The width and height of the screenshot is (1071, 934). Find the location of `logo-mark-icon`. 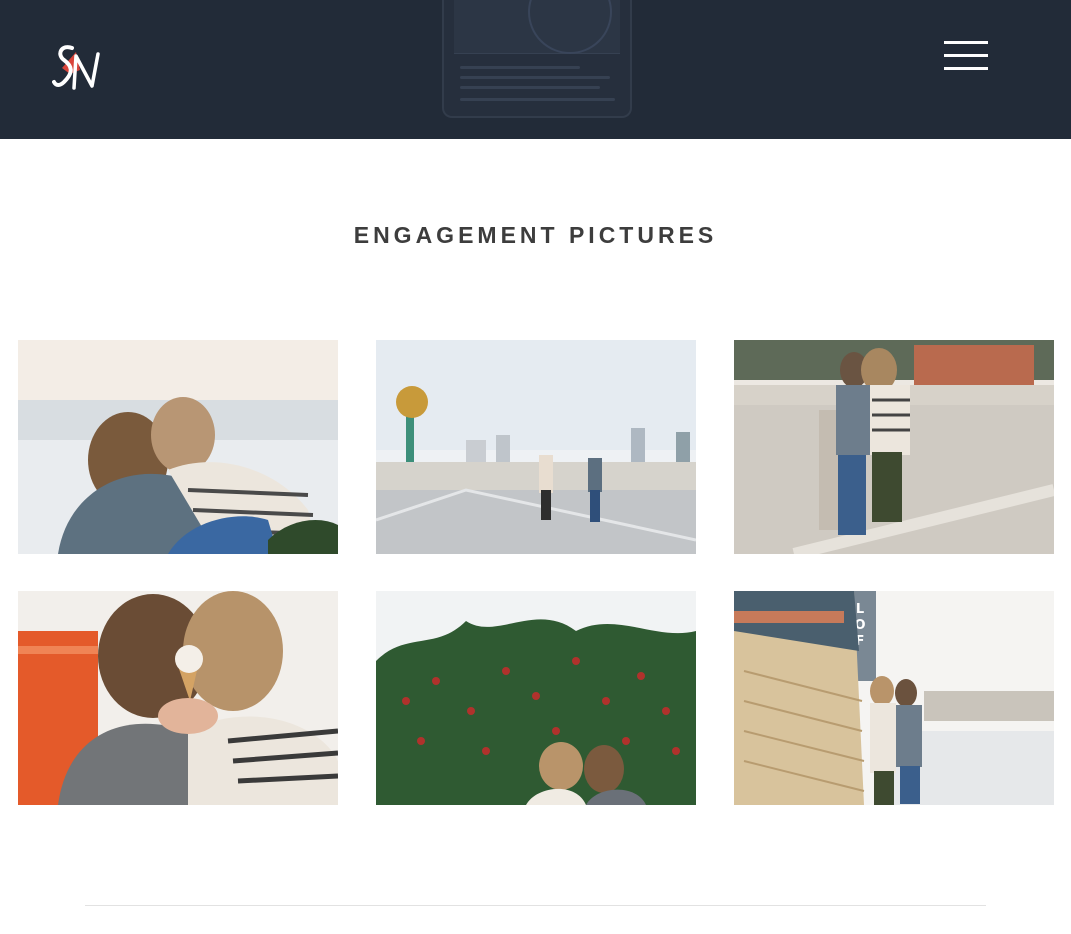

logo-mark-icon is located at coordinates (76, 67).